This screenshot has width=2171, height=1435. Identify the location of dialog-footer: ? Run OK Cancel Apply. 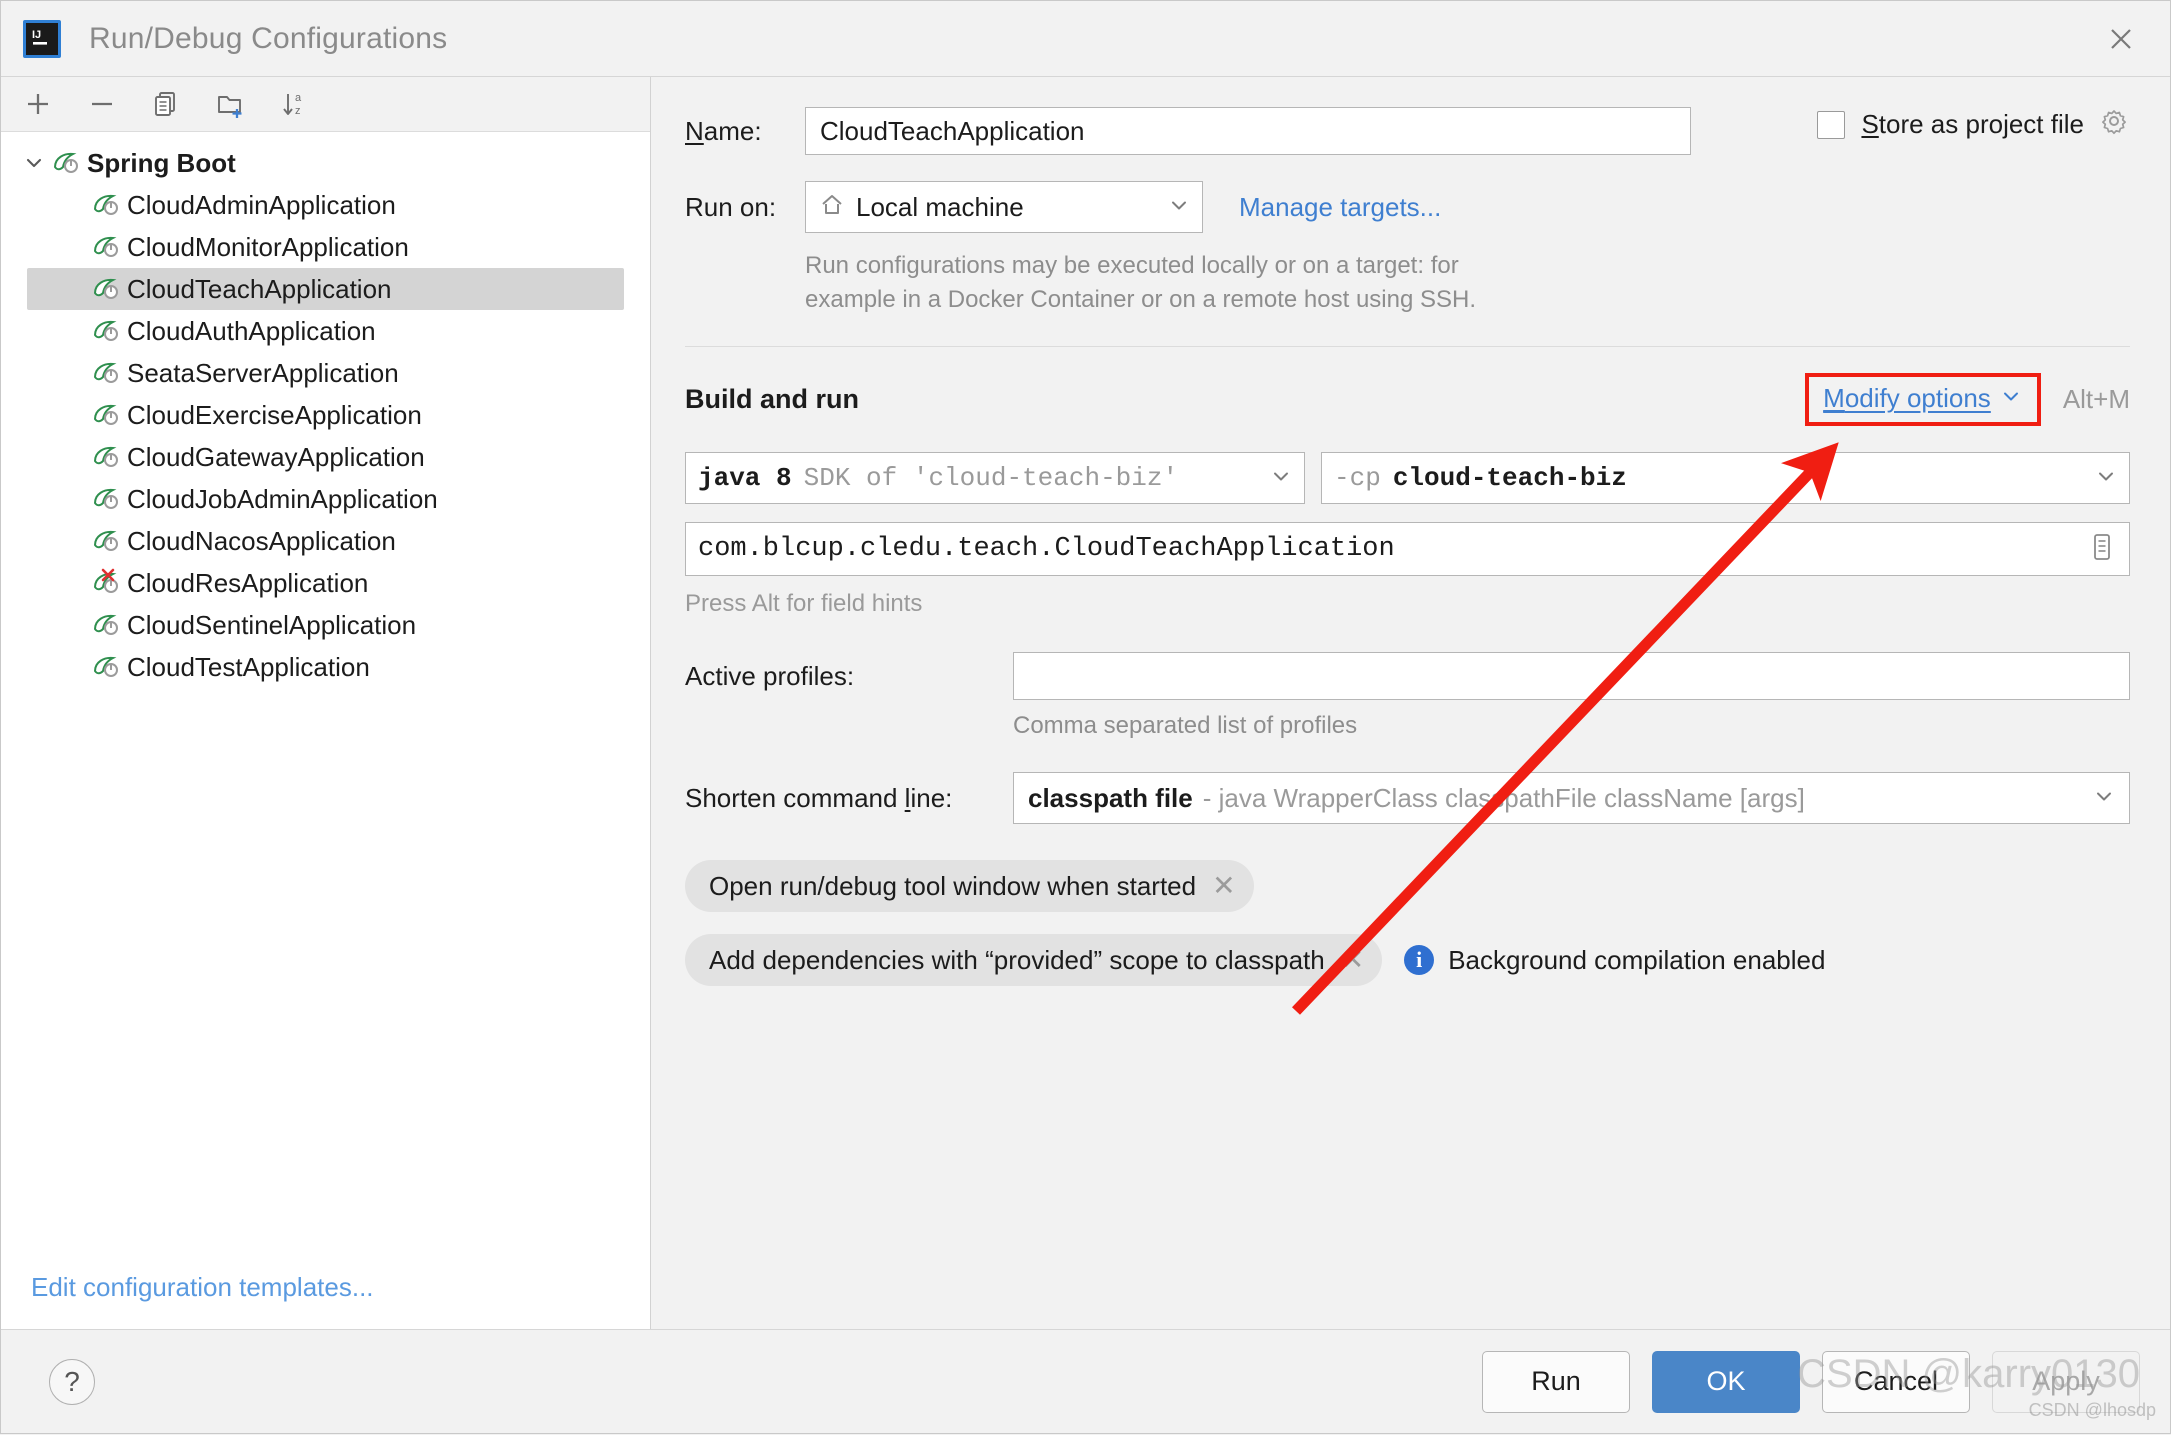
(1085, 1381).